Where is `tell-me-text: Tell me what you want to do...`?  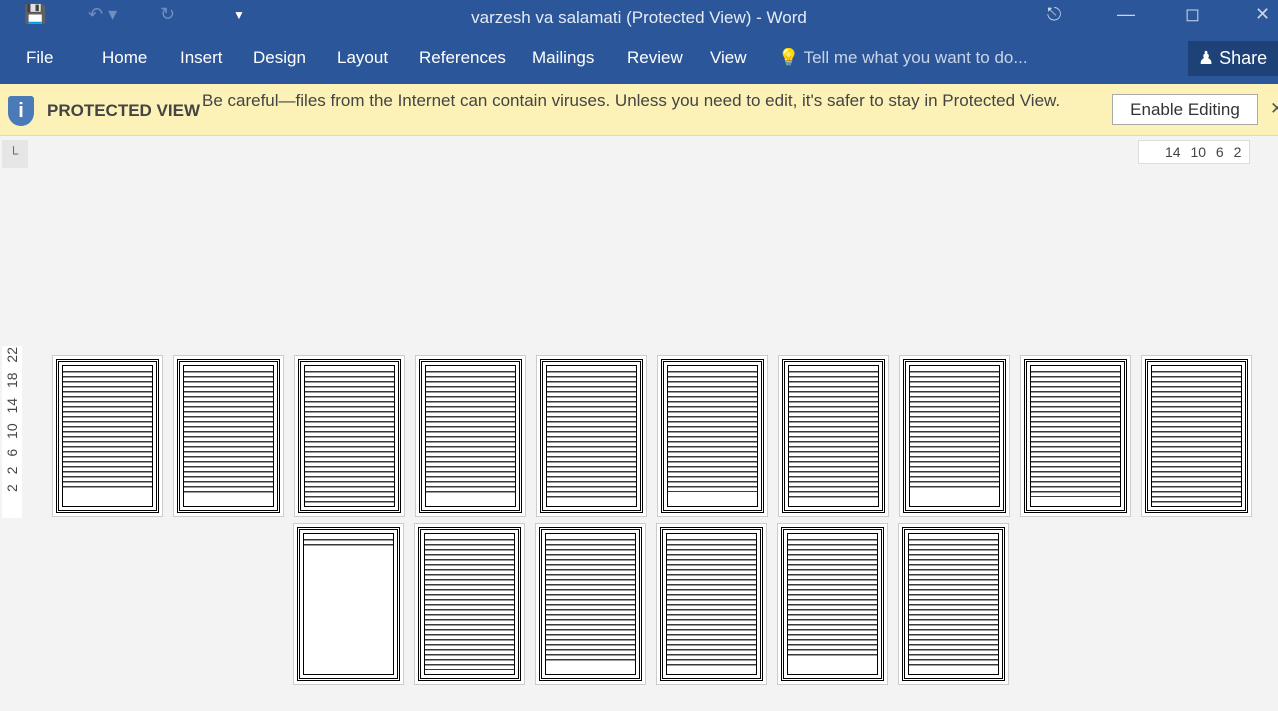
tell-me-text: Tell me what you want to do... is located at coordinates (915, 57).